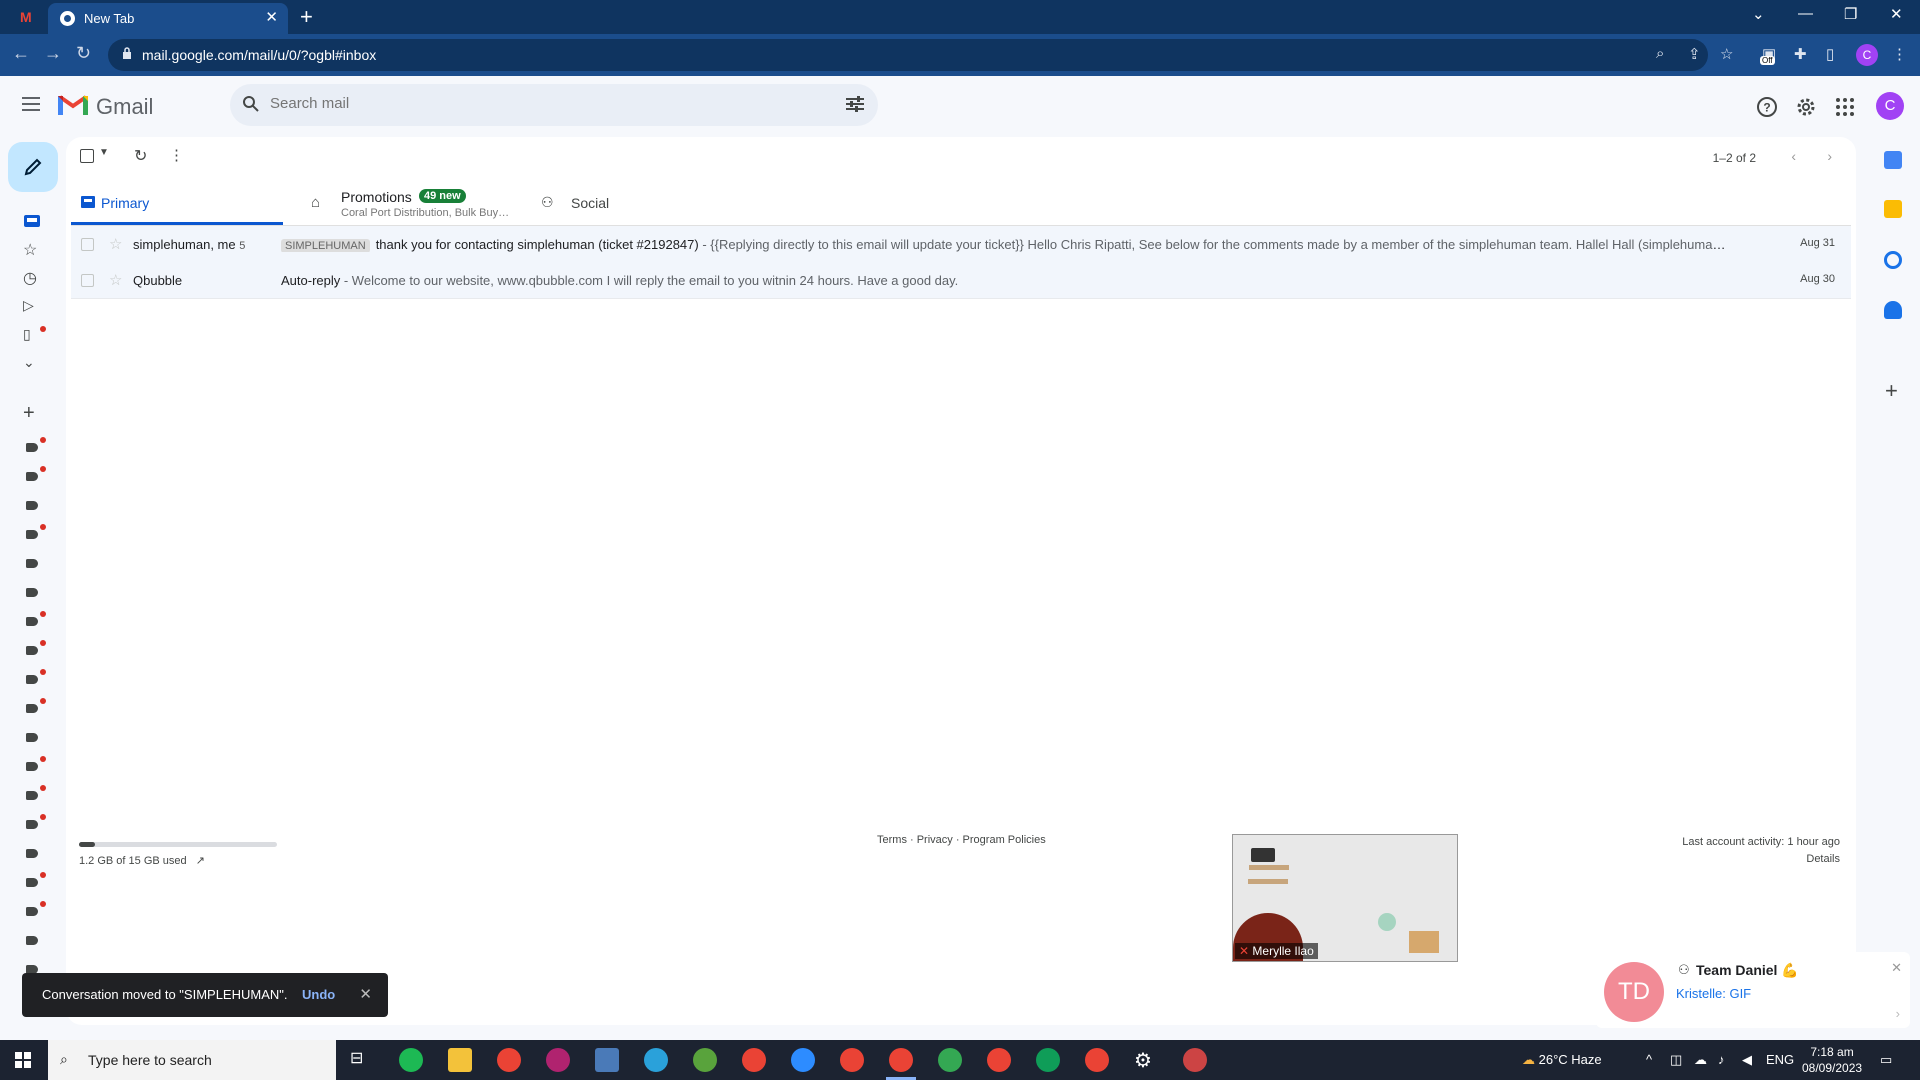  What do you see at coordinates (1700, 1060) in the screenshot?
I see `onedrive-cloud-icon: ☁` at bounding box center [1700, 1060].